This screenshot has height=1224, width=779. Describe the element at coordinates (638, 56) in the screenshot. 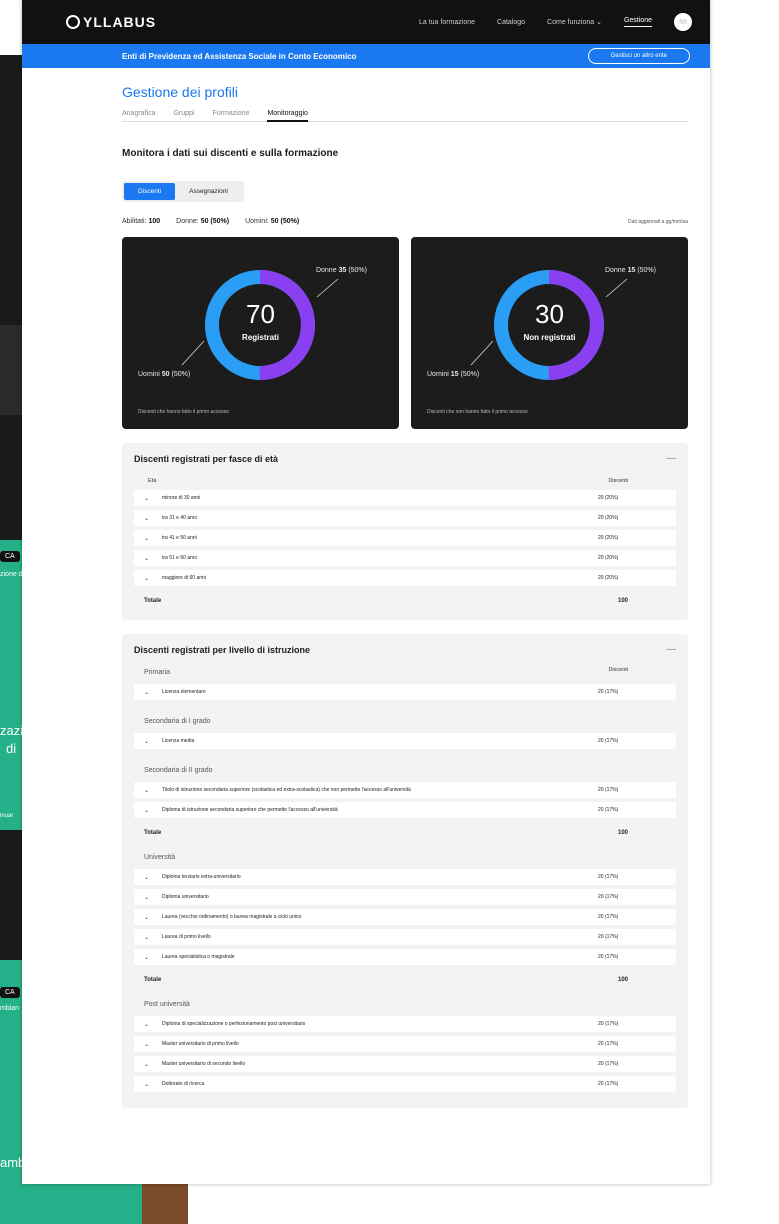

I see `switch-ente-button: Gestisci un altro ente` at that location.